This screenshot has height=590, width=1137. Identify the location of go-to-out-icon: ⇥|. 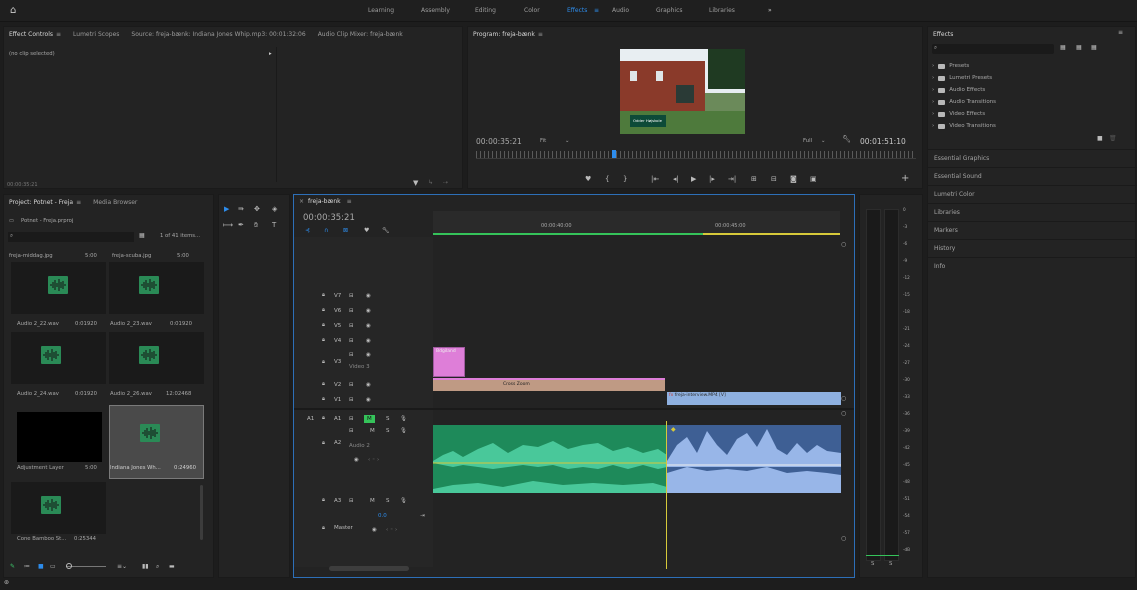
(732, 179).